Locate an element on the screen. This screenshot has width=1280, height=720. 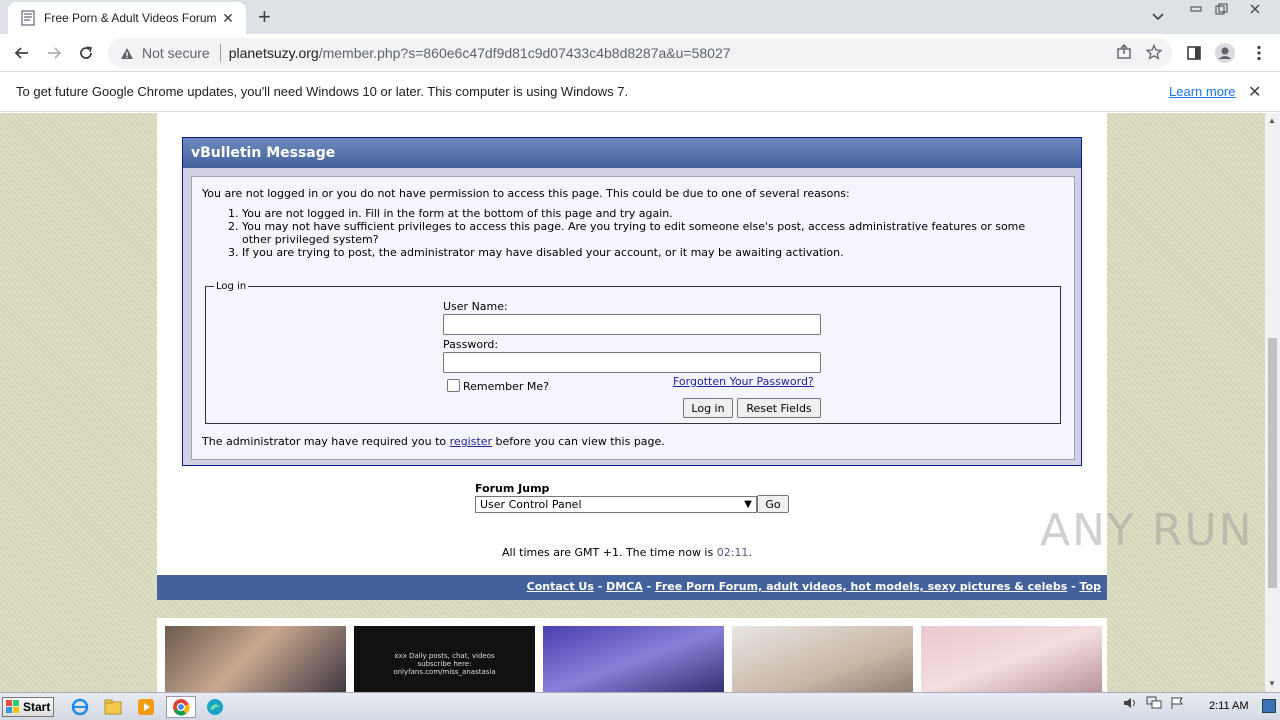
internet-explorer-icon is located at coordinates (80, 707).